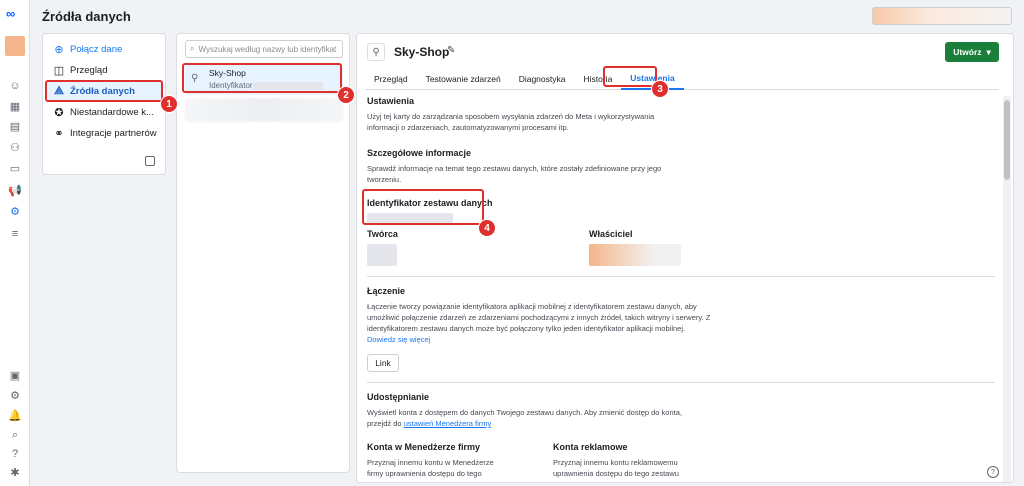 Image resolution: width=1024 pixels, height=486 pixels. I want to click on plus-circle-icon: ⊕, so click(59, 49).